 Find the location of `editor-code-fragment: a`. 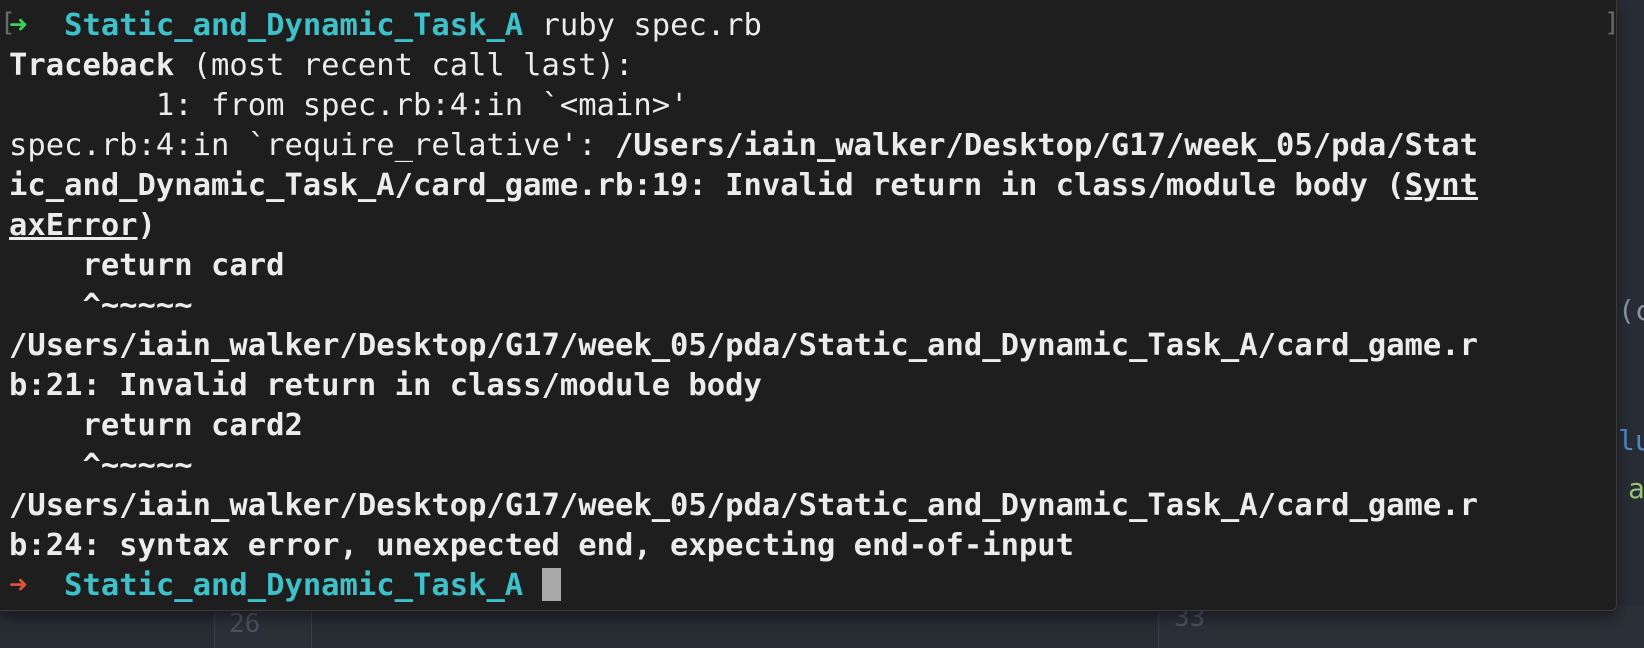

editor-code-fragment: a is located at coordinates (1636, 488).